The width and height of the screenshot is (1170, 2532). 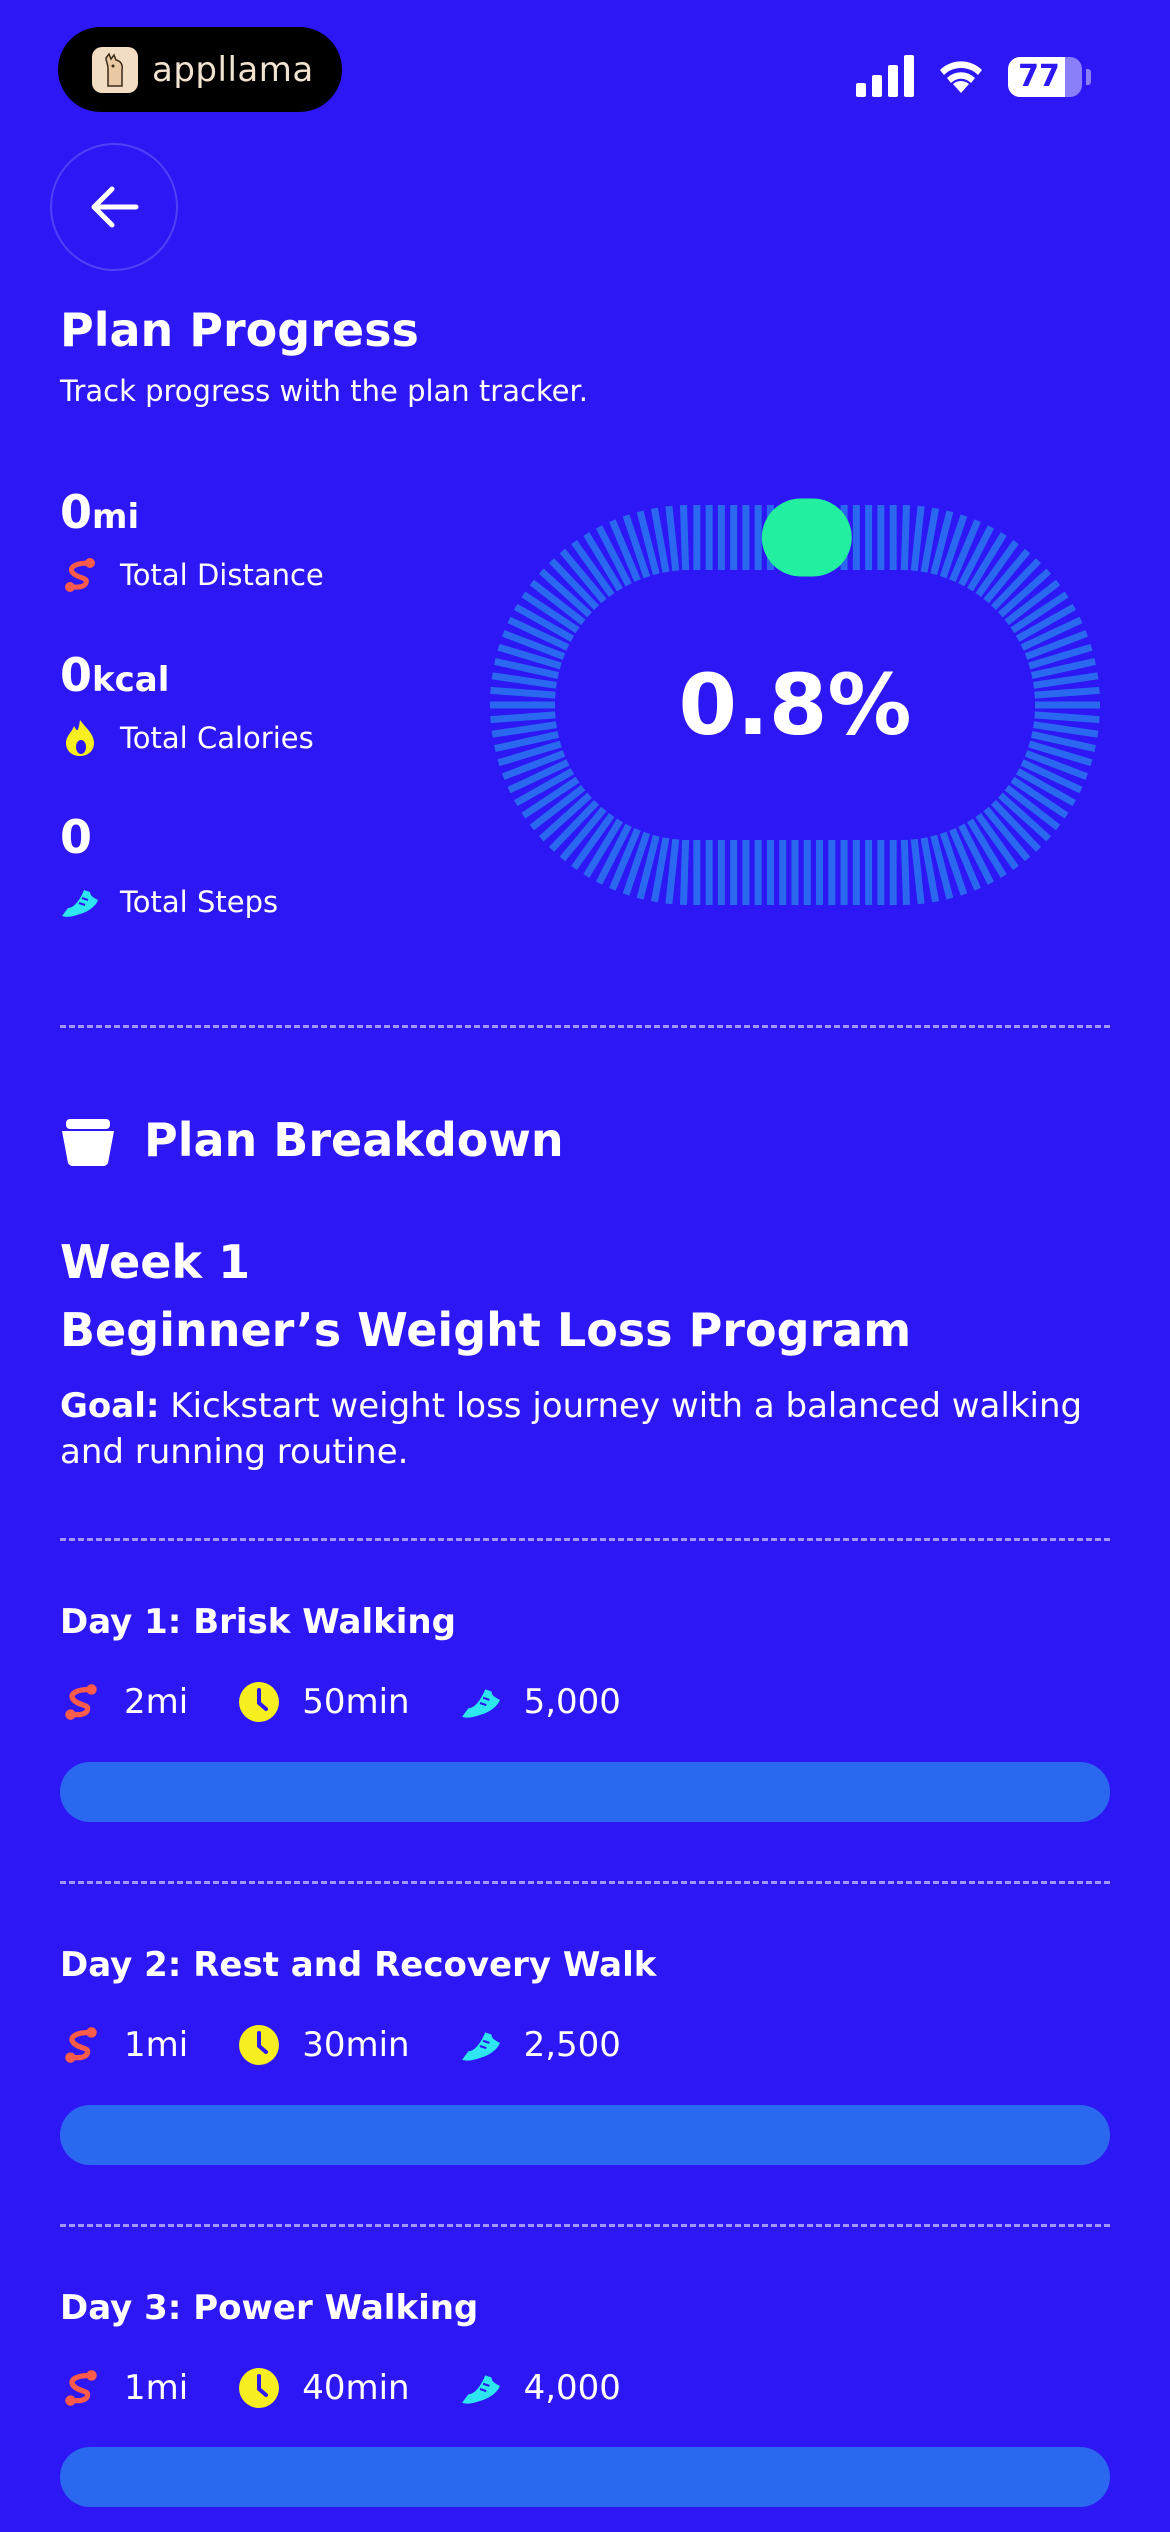 I want to click on brand-name: appllama, so click(x=233, y=69).